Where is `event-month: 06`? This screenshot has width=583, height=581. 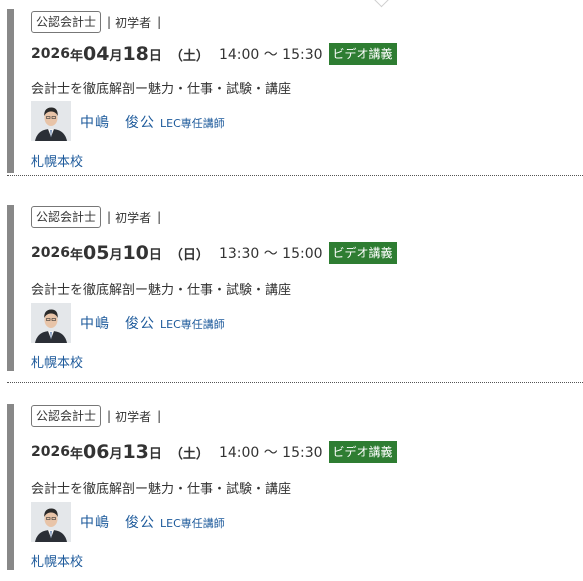 event-month: 06 is located at coordinates (96, 452).